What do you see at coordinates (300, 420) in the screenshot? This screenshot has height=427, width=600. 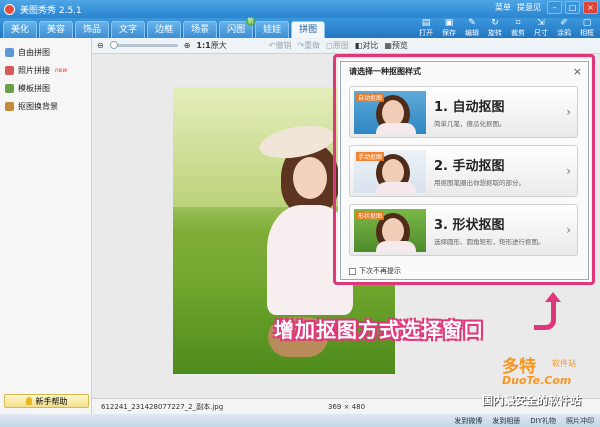 I see `bottom-bar: 发到微博 发到相册 DIY礼物 照片冲印` at bounding box center [300, 420].